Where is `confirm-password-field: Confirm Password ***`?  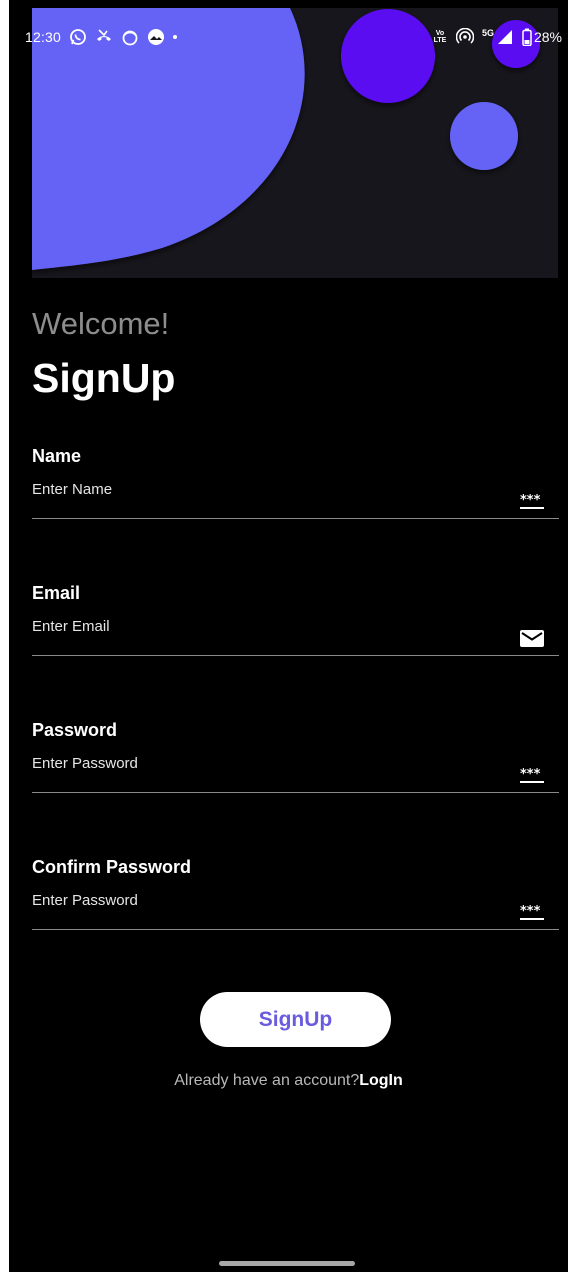 confirm-password-field: Confirm Password *** is located at coordinates (295, 902).